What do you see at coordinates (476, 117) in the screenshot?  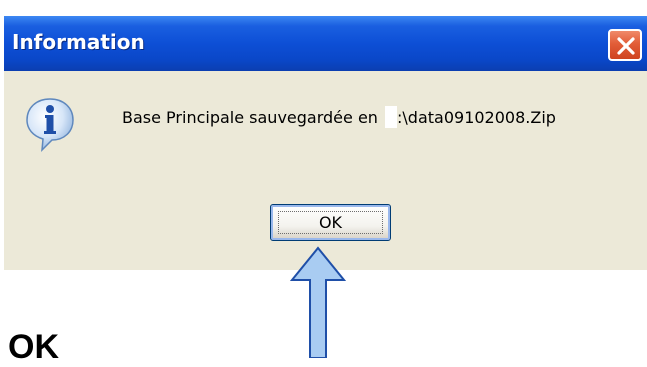 I see `message-path: :\data09102008.Zip` at bounding box center [476, 117].